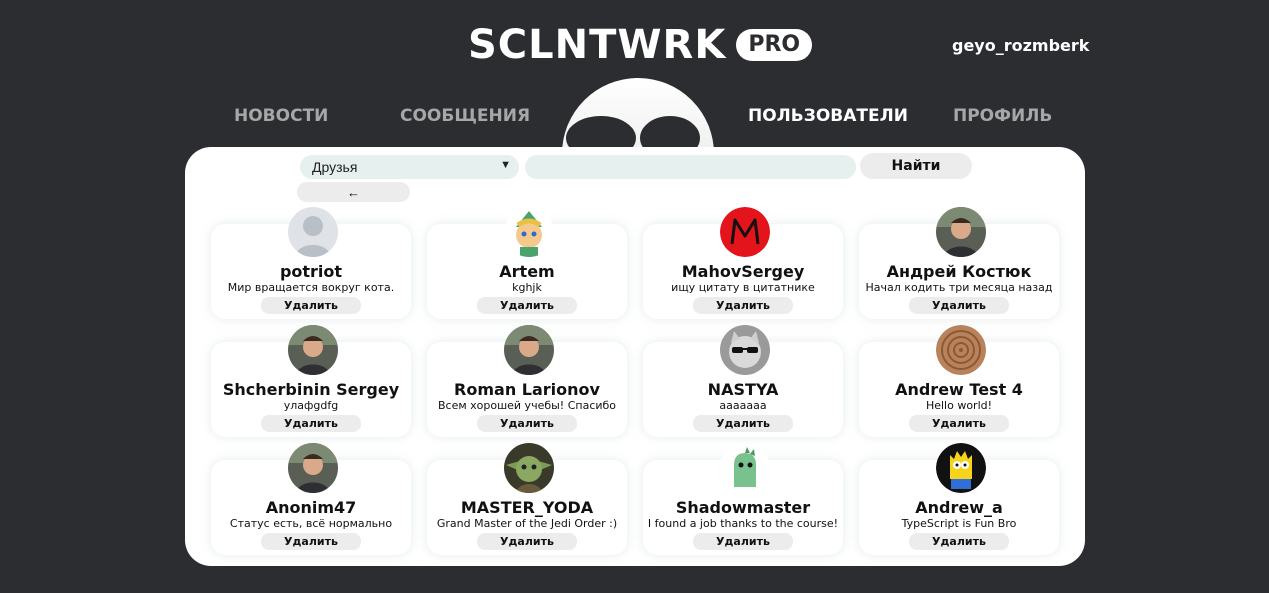 The width and height of the screenshot is (1269, 593). I want to click on find-button: Найти, so click(916, 166).